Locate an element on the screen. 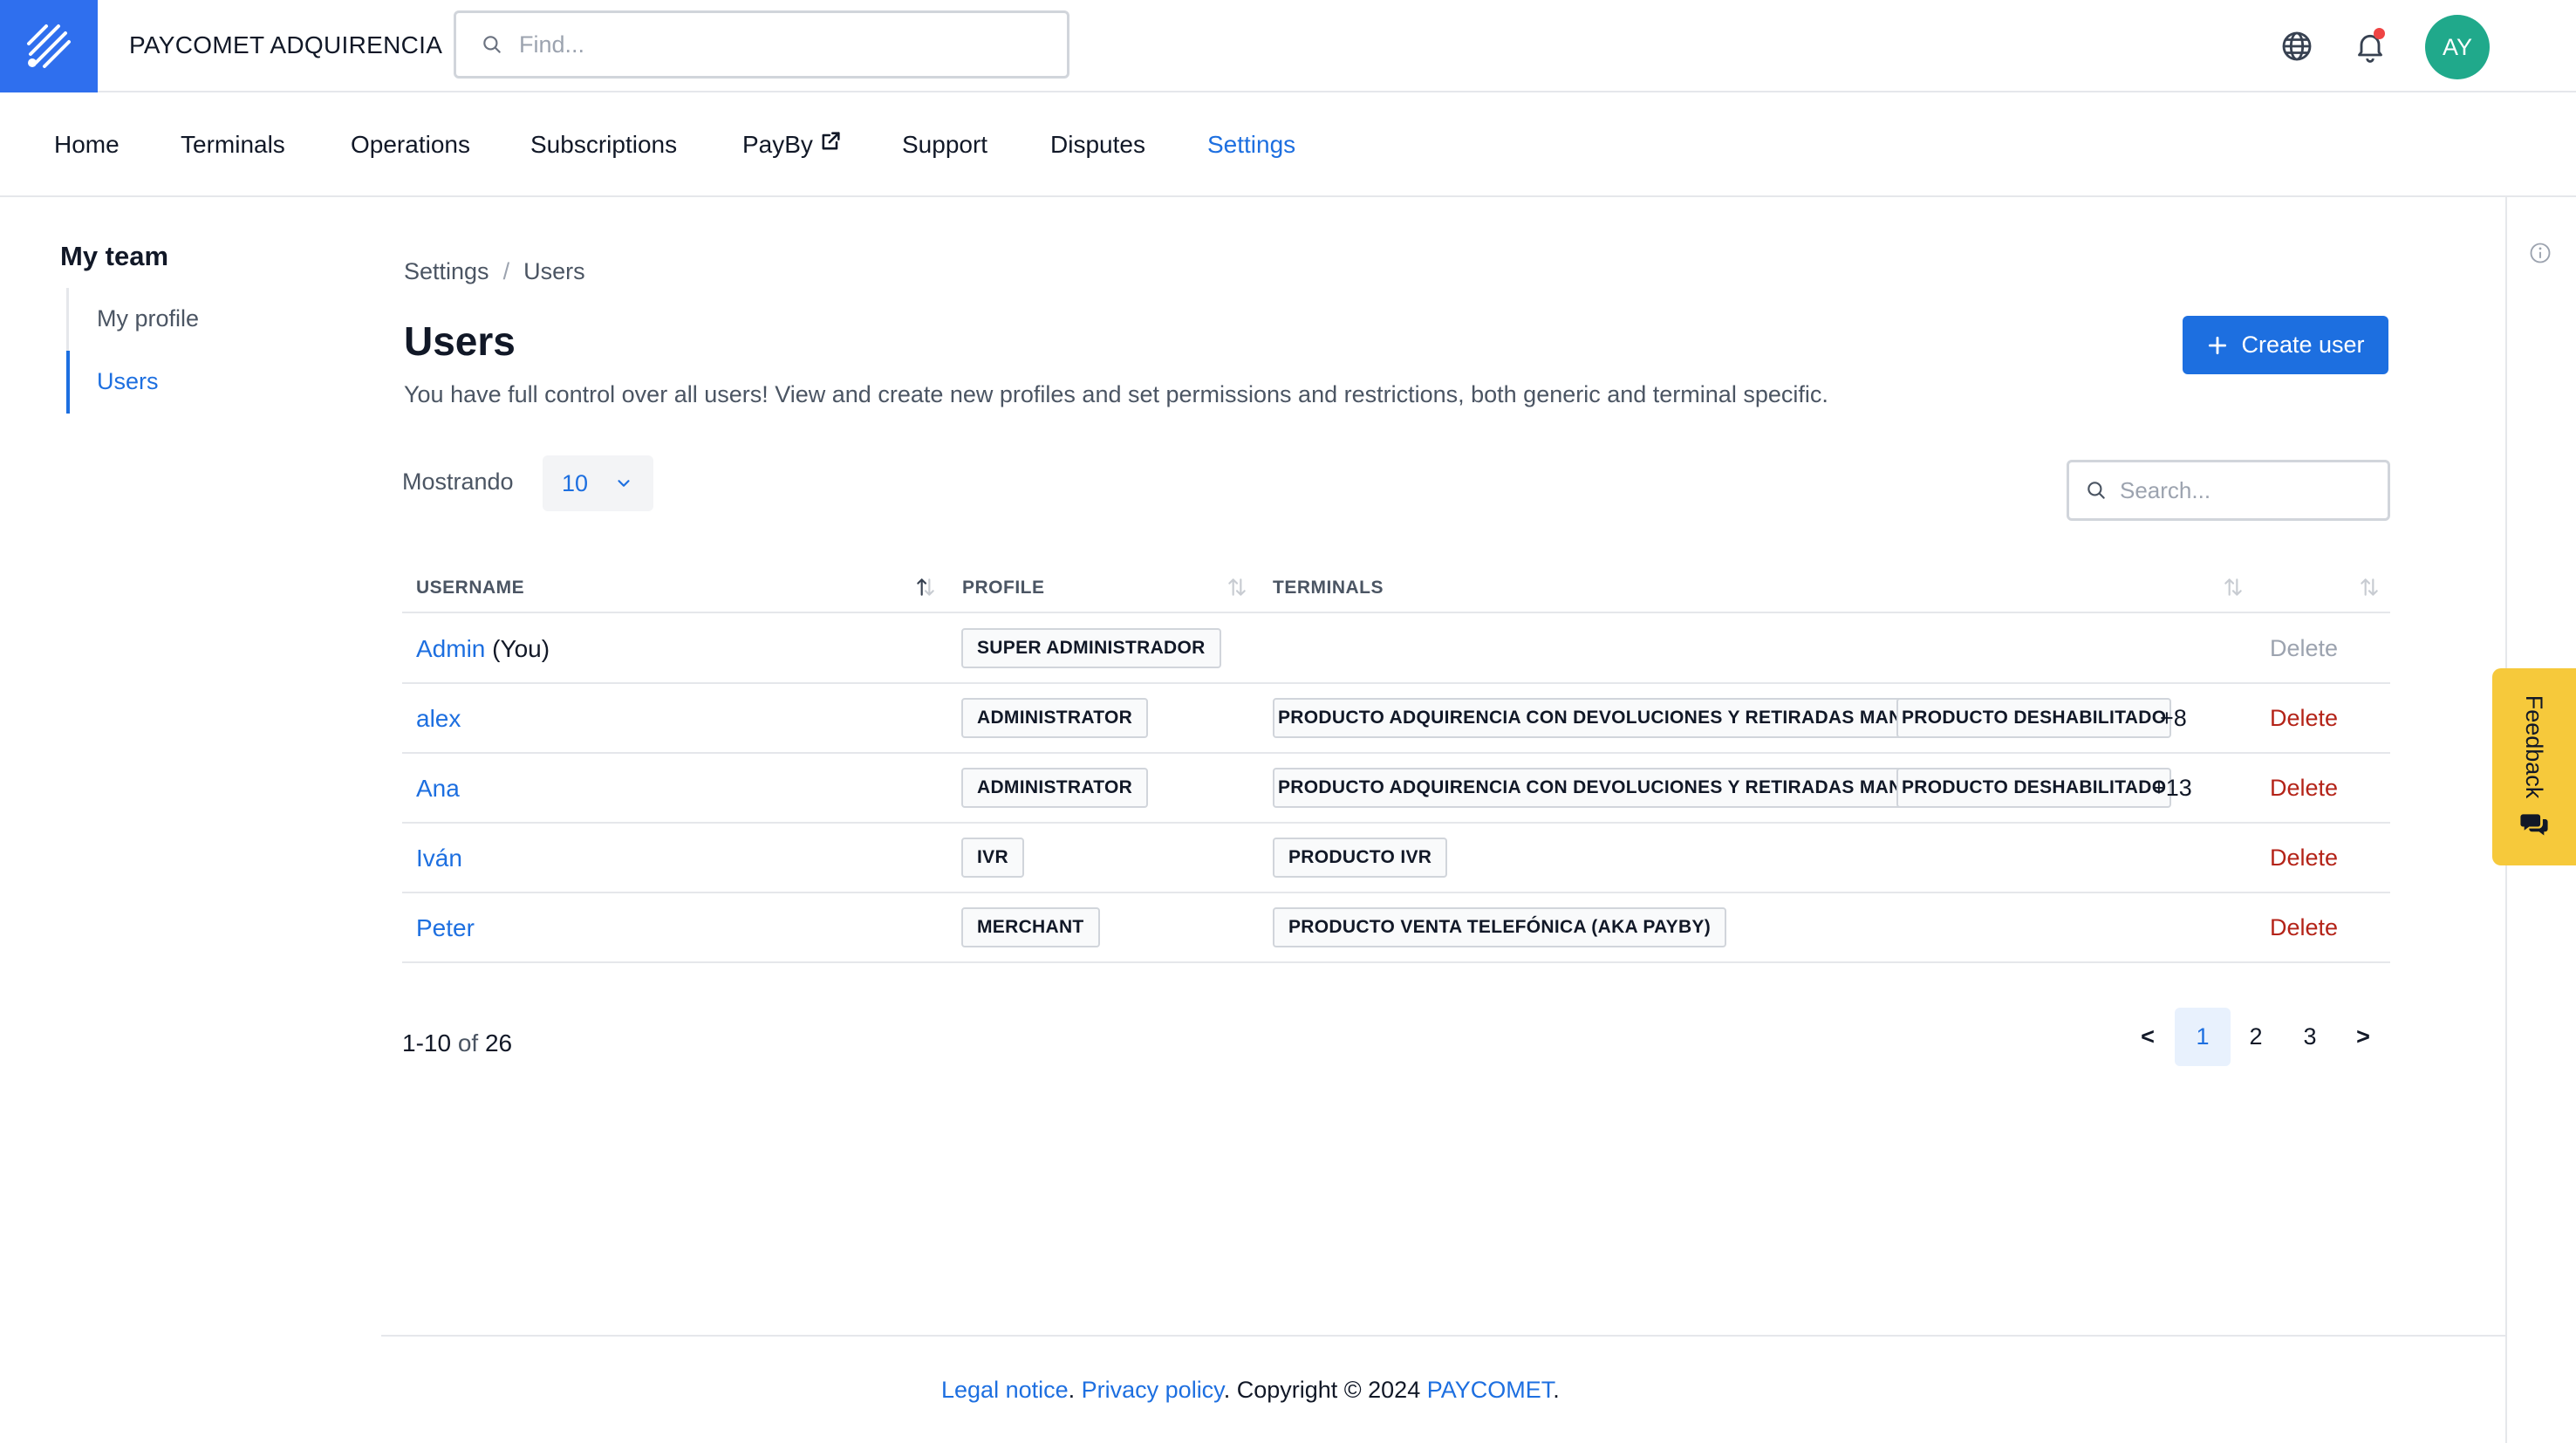 The height and width of the screenshot is (1443, 2576). sort-asc-icon is located at coordinates (925, 587).